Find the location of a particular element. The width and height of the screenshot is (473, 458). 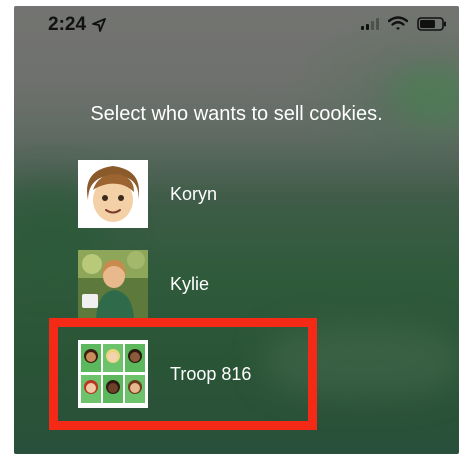

status-bar-time: 2:24 is located at coordinates (77, 25).